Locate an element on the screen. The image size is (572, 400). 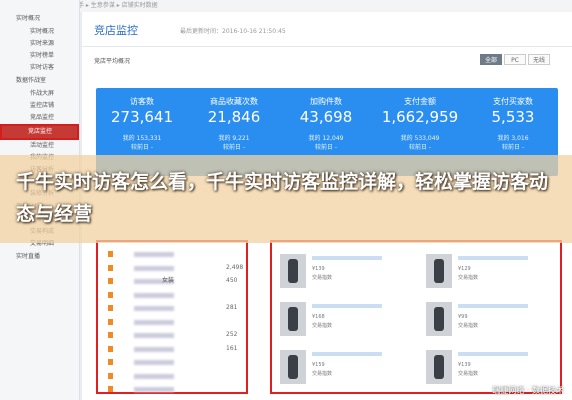
rank-row: 281 is located at coordinates (174, 308).